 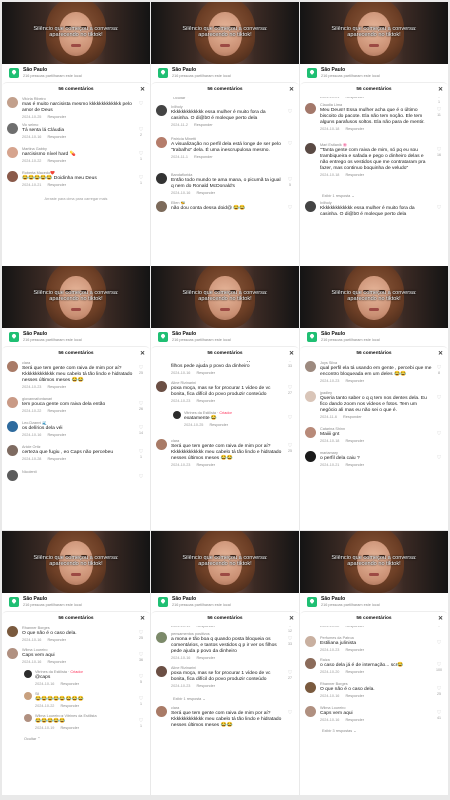 I want to click on like-button: ♡ 14, so click(x=141, y=430).